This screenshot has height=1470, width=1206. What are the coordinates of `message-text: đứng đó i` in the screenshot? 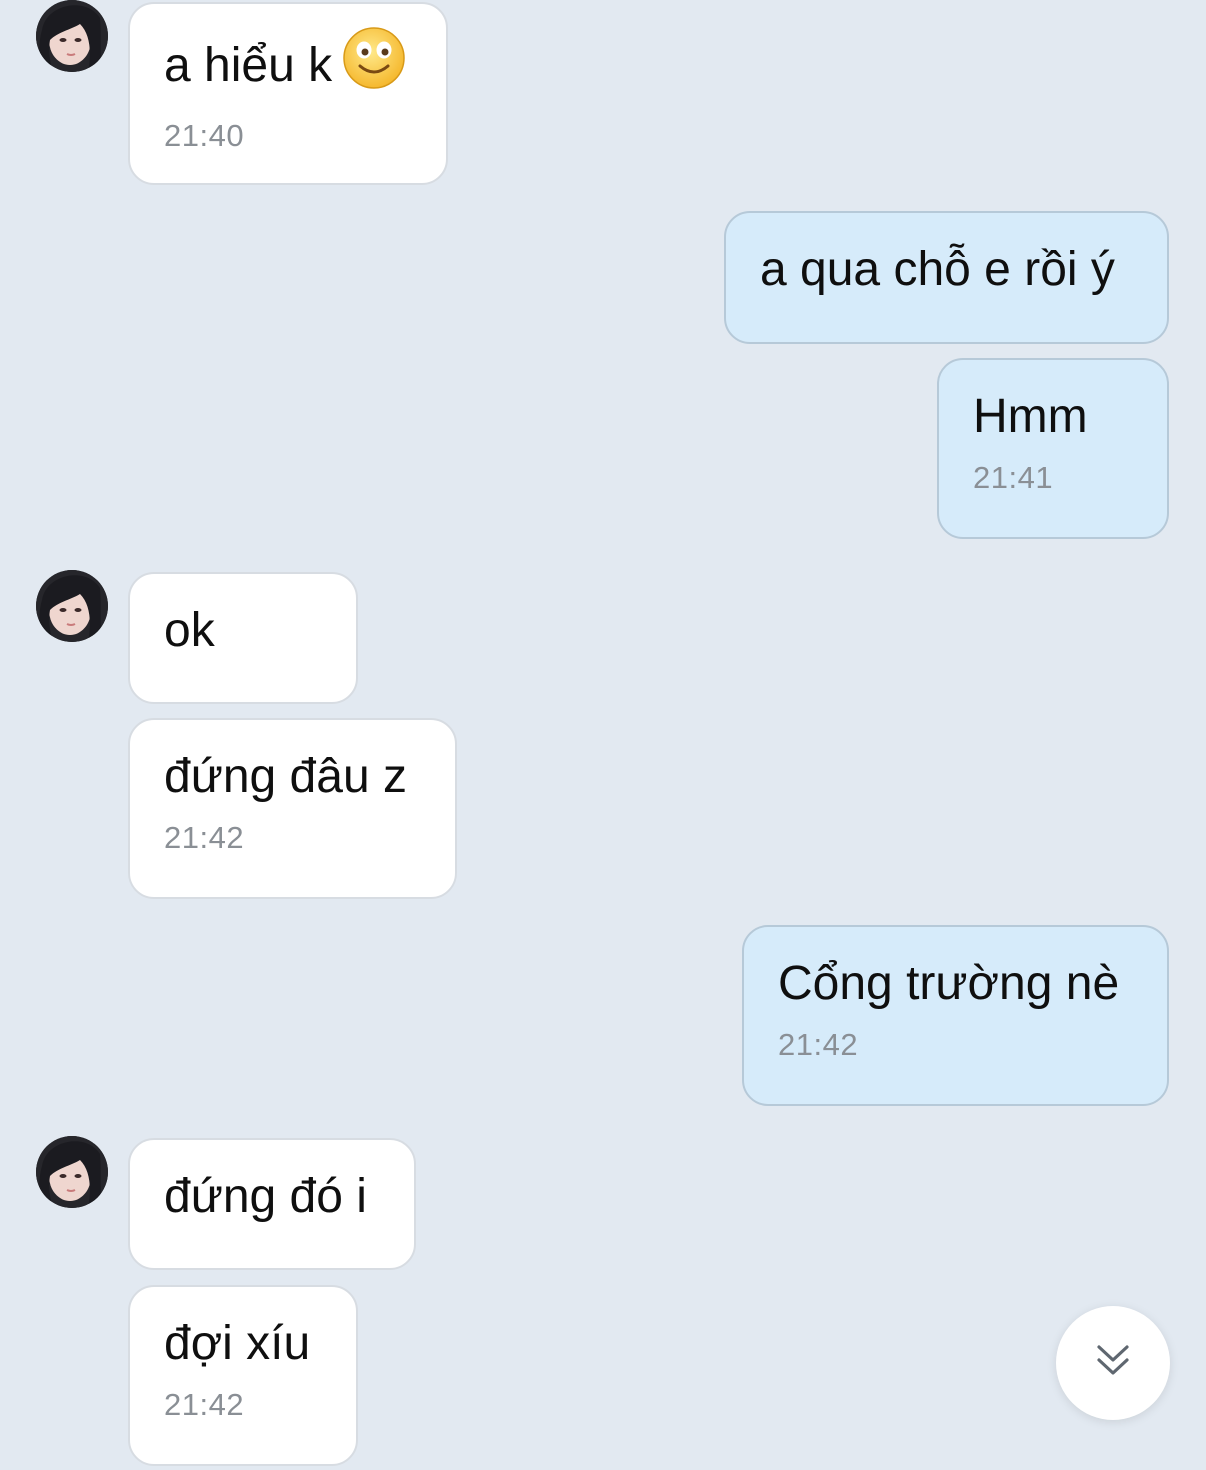 It's located at (265, 1196).